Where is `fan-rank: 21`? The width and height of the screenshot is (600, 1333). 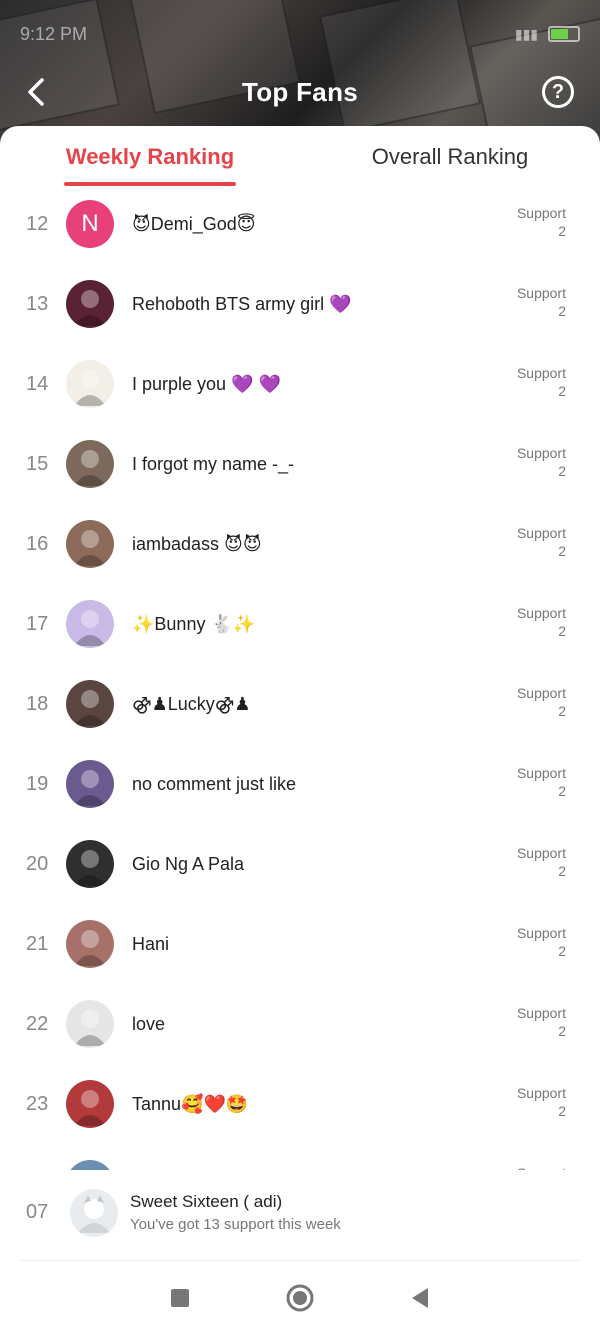
fan-rank: 21 is located at coordinates (37, 943).